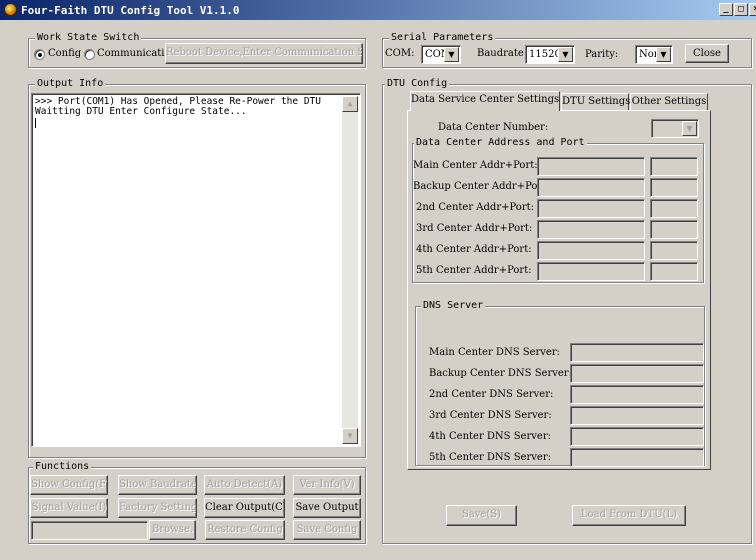 This screenshot has width=756, height=560. I want to click on 3rd-center-dns-input, so click(637, 415).